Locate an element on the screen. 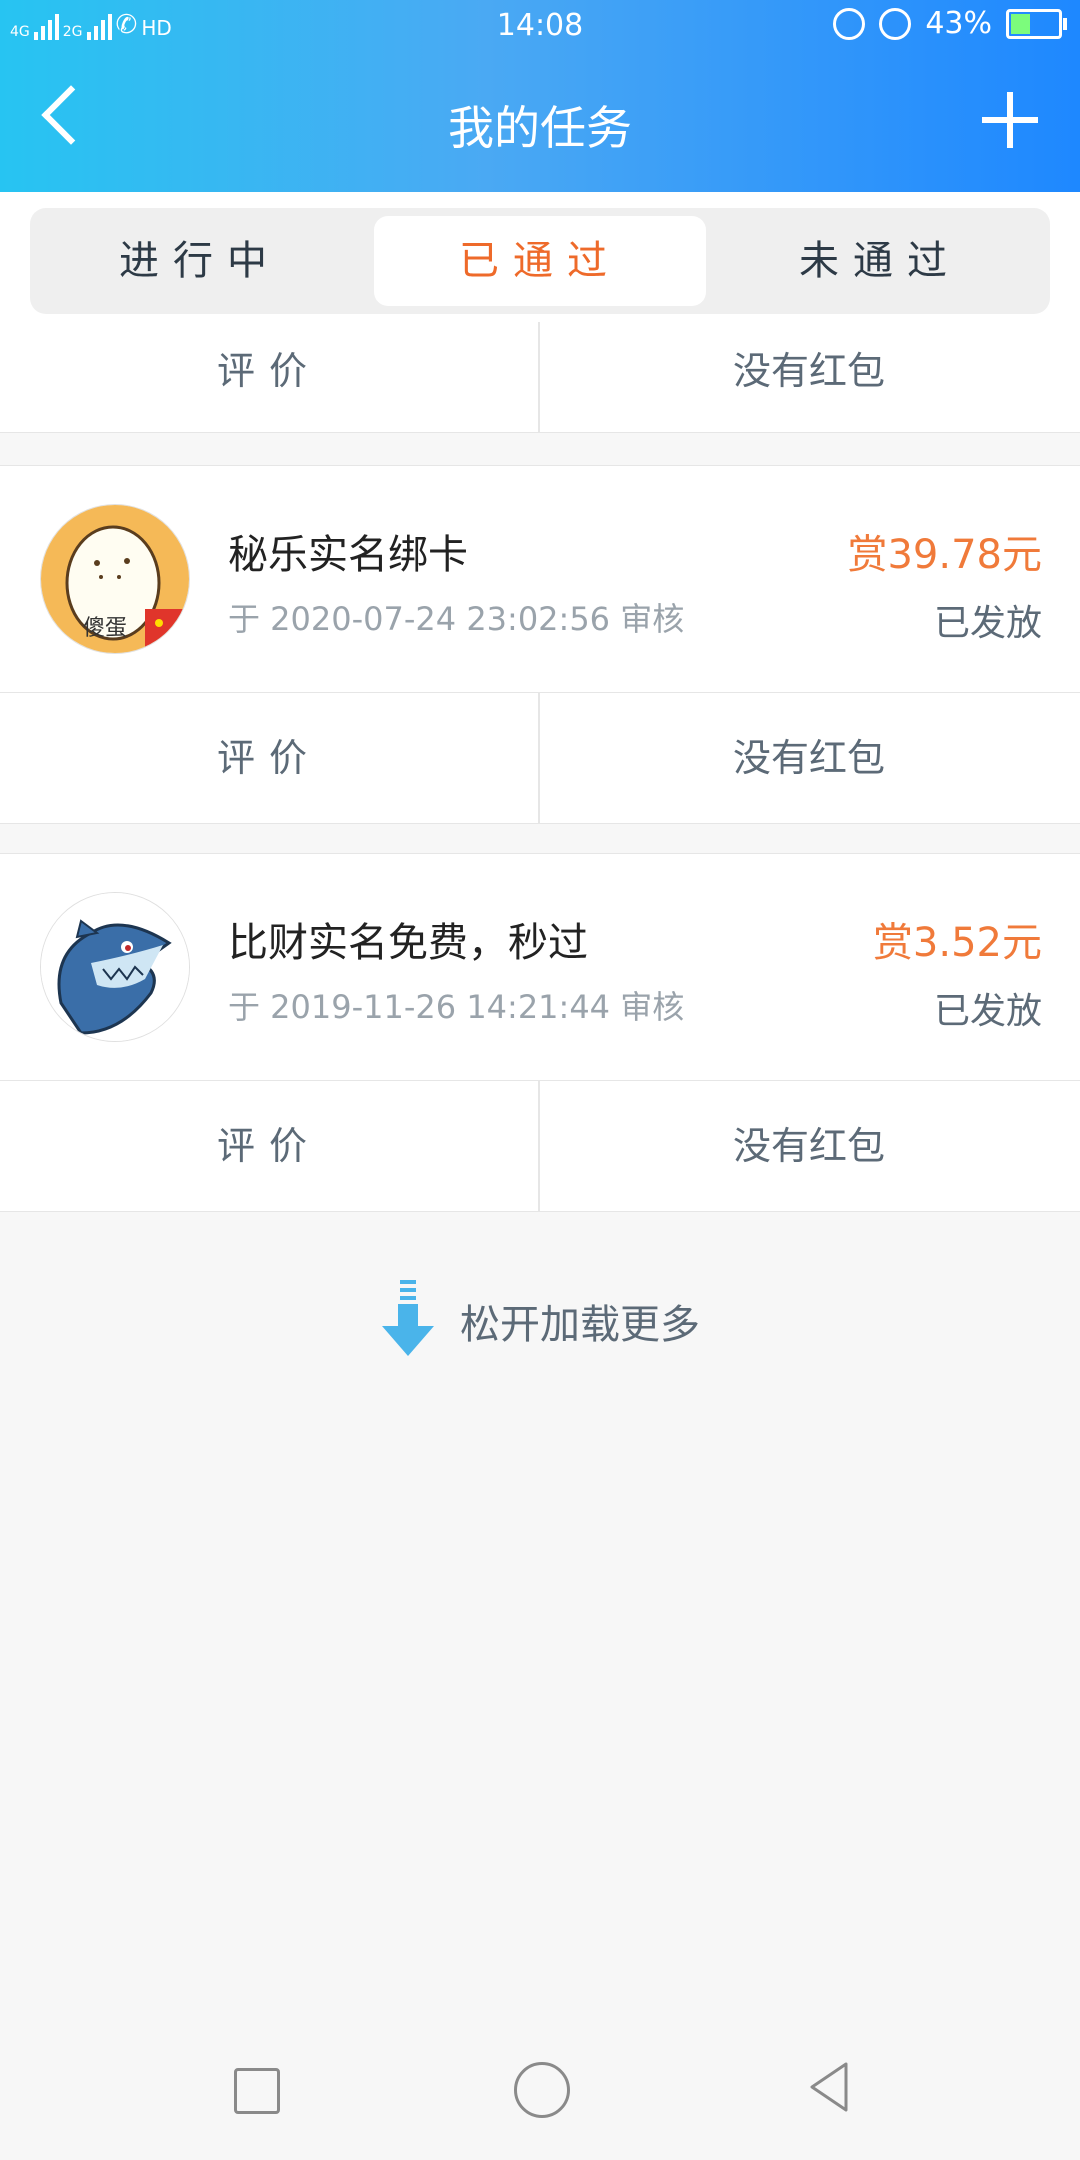 The width and height of the screenshot is (1080, 2160). task-date: 于 2019-11-26 14:21:44 审核 is located at coordinates (456, 1007).